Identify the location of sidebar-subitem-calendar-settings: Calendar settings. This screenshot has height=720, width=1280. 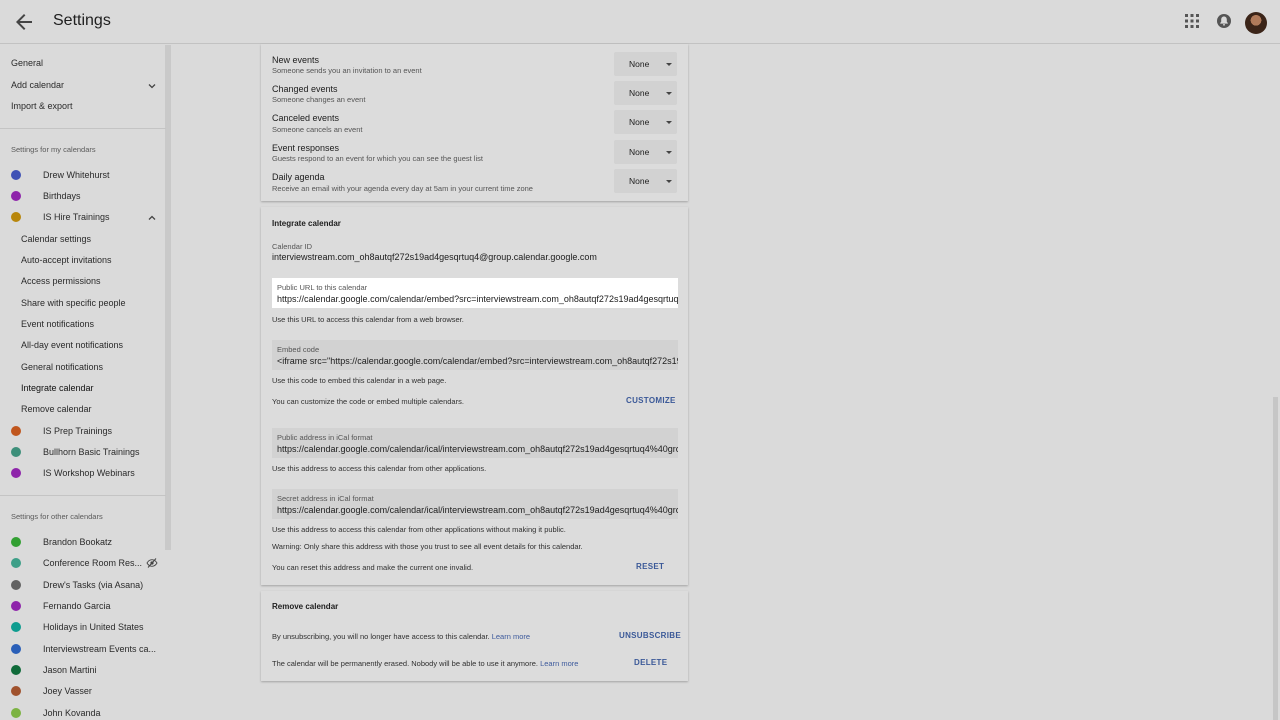
(56, 239).